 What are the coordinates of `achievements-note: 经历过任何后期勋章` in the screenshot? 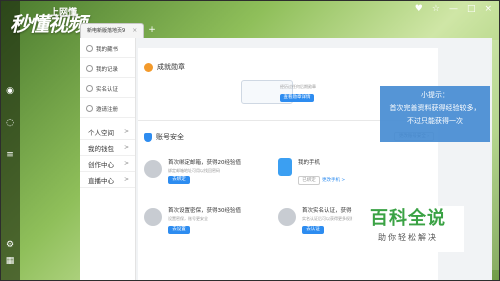 It's located at (298, 86).